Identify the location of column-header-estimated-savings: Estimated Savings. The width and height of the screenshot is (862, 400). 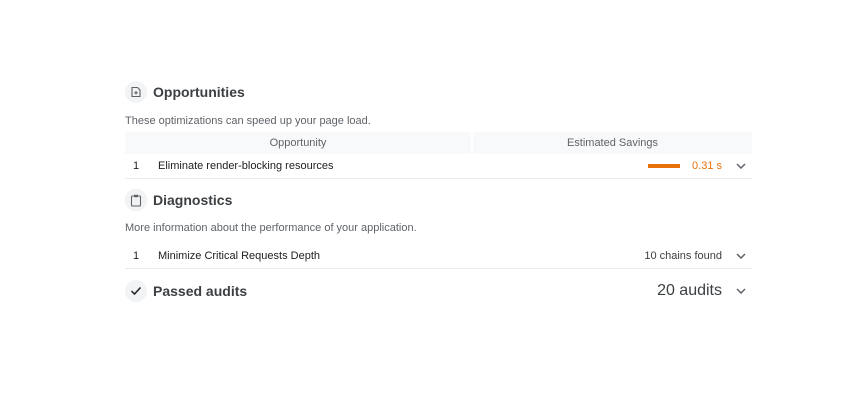
(612, 143).